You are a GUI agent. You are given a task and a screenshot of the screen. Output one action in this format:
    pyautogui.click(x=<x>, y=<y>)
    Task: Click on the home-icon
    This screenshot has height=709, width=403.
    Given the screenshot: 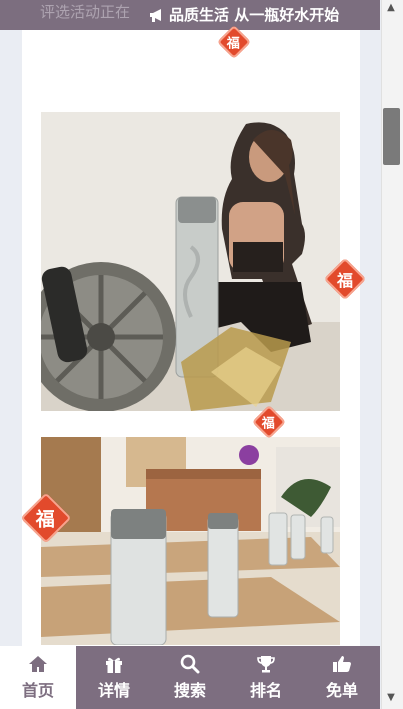 What is the action you would take?
    pyautogui.click(x=38, y=664)
    